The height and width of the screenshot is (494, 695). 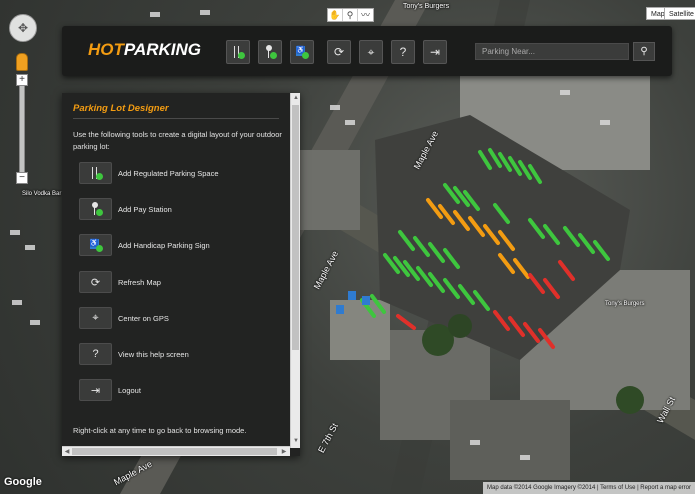 What do you see at coordinates (106, 49) in the screenshot?
I see `brand-hot: HOT` at bounding box center [106, 49].